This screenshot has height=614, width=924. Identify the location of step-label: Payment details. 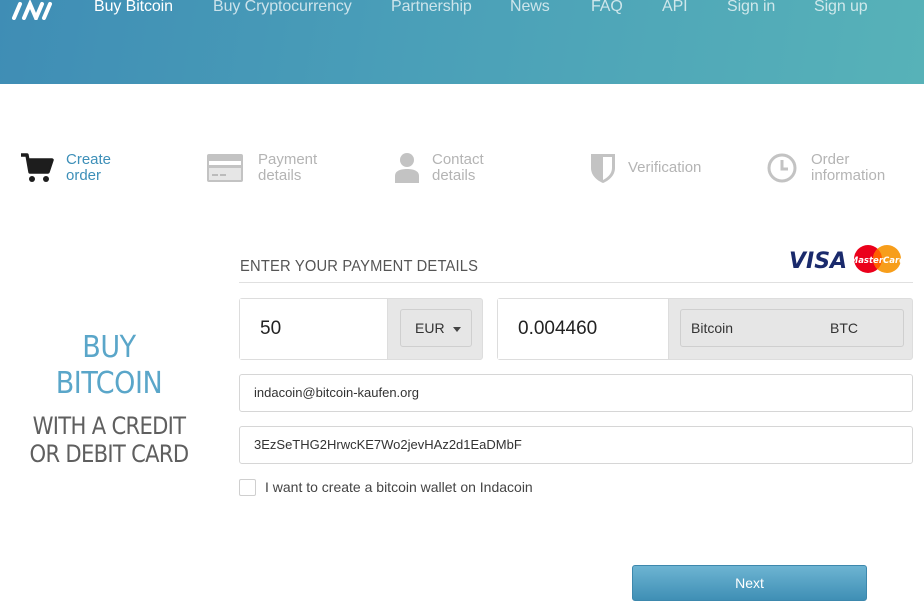
(288, 167).